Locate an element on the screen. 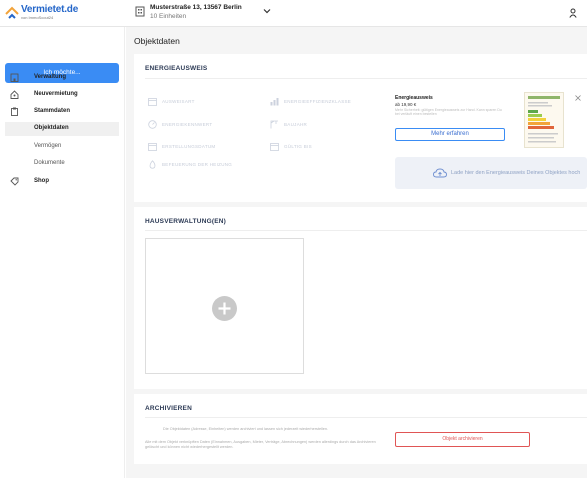 This screenshot has height=478, width=587. property-address: Musterstraße 13, 13567 Berlin is located at coordinates (196, 7).